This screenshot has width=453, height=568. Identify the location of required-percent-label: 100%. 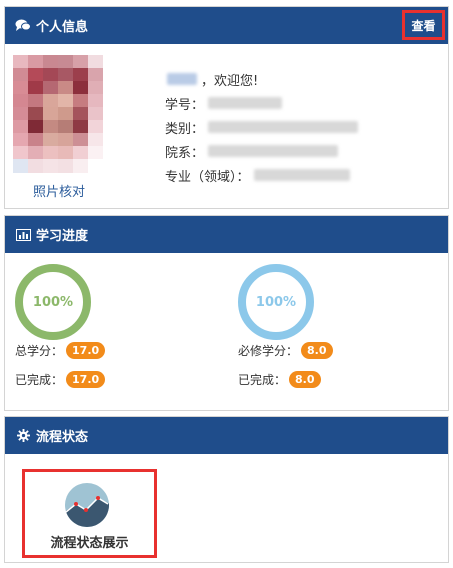
(276, 302).